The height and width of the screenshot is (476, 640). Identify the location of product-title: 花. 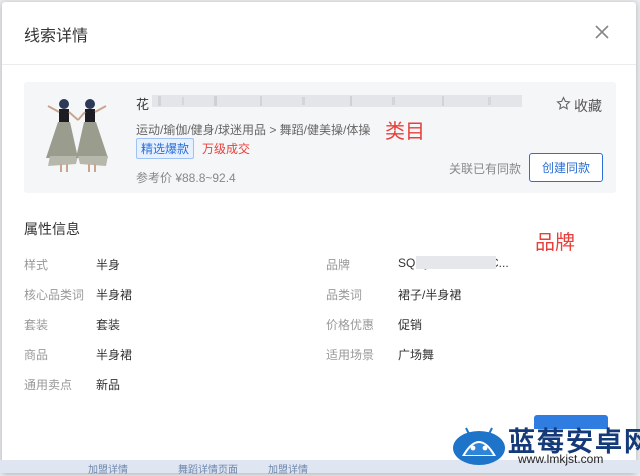
(142, 103).